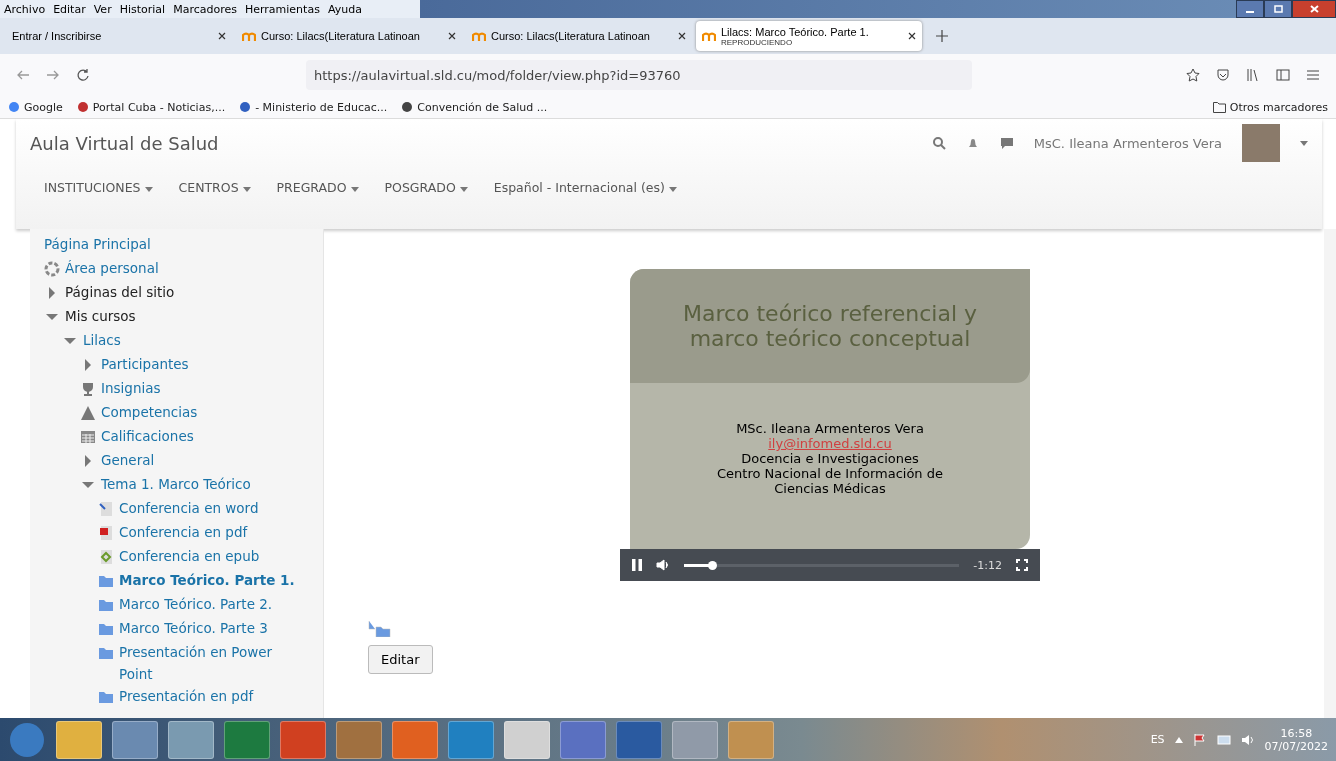  I want to click on moodle-logo-icon, so click(249, 36).